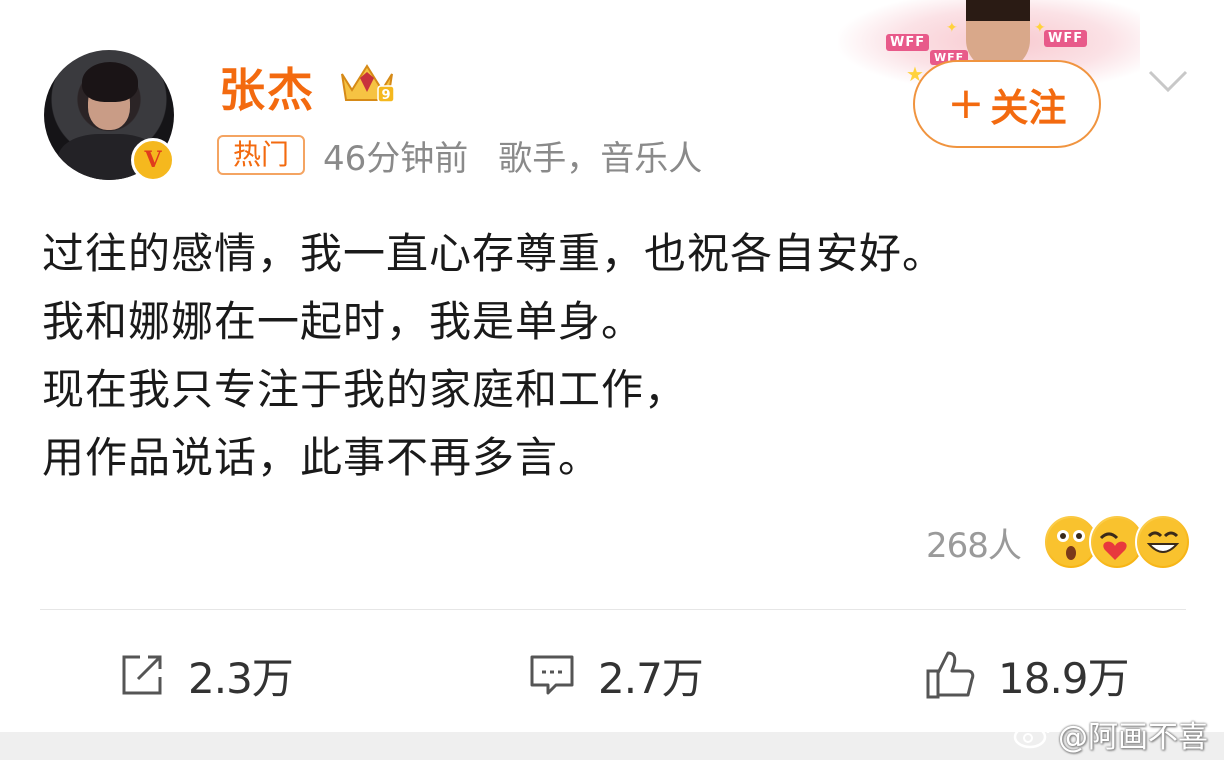 Image resolution: width=1224 pixels, height=760 pixels. Describe the element at coordinates (1031, 735) in the screenshot. I see `weibo-logo-icon` at that location.